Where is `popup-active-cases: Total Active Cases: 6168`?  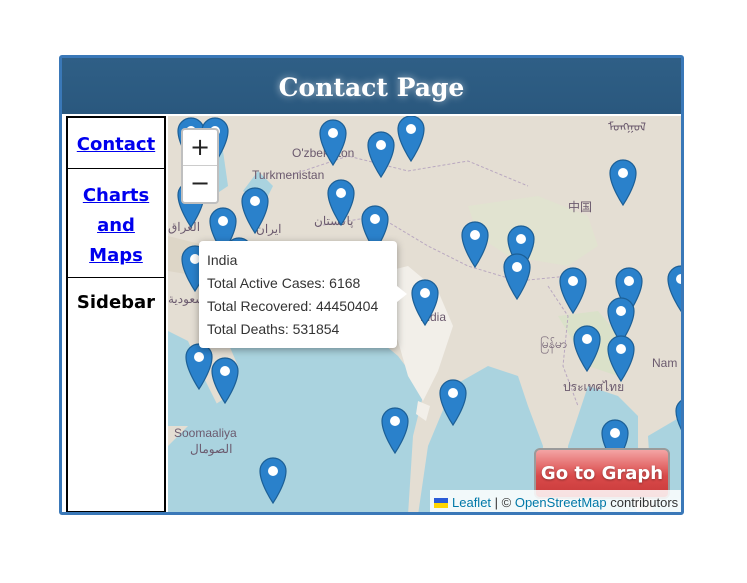
popup-active-cases: Total Active Cases: 6168 is located at coordinates (284, 283).